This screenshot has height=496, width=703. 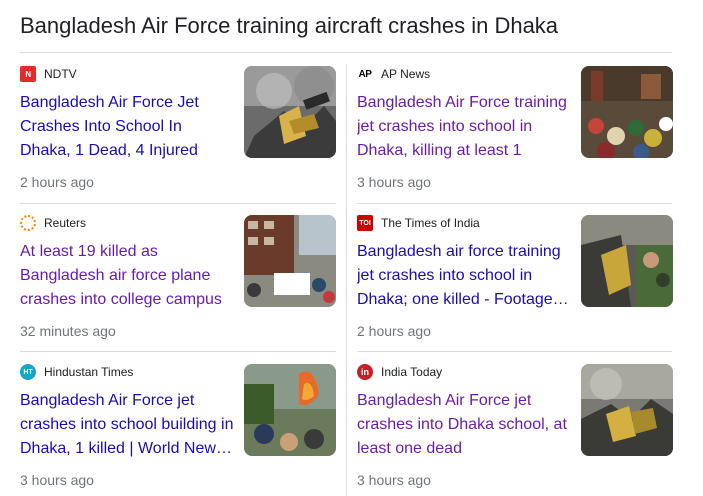 What do you see at coordinates (65, 223) in the screenshot?
I see `source-name: Reuters` at bounding box center [65, 223].